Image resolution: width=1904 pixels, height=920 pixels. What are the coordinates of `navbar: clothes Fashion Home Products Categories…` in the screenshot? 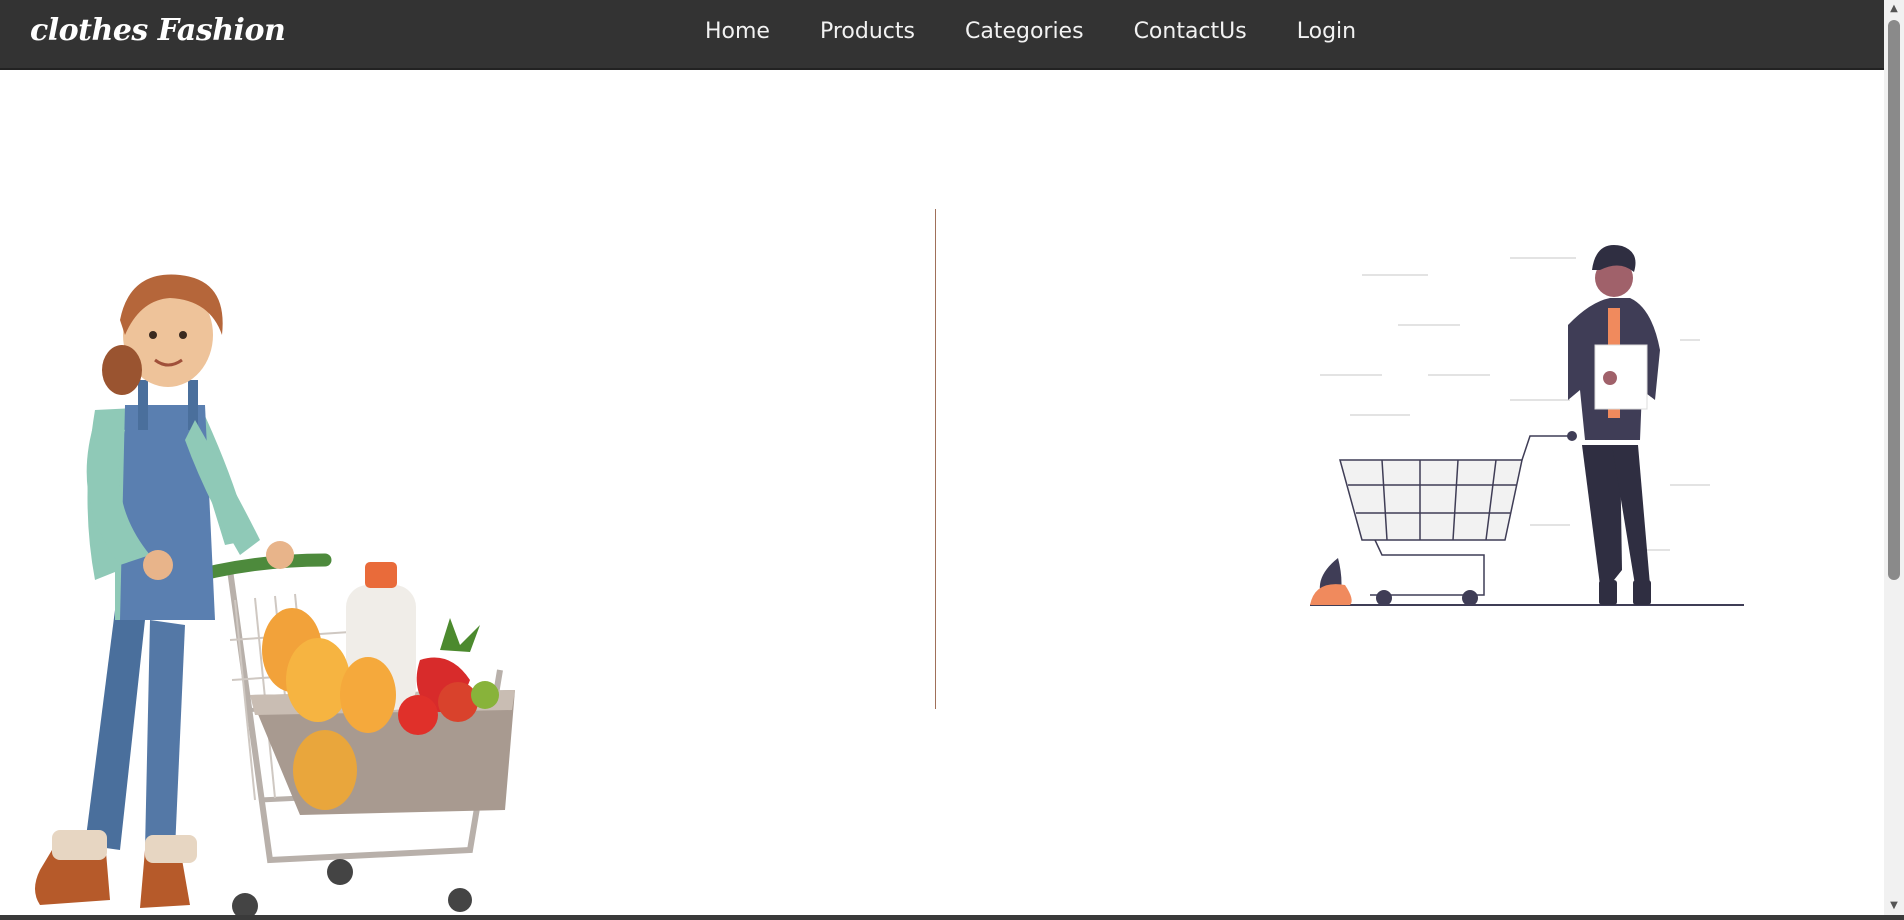 It's located at (942, 35).